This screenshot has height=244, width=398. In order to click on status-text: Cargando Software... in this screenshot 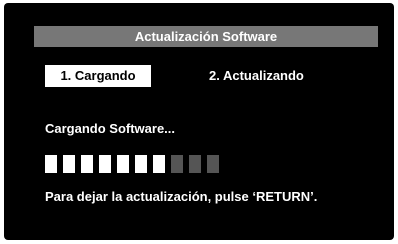, I will do `click(110, 128)`.